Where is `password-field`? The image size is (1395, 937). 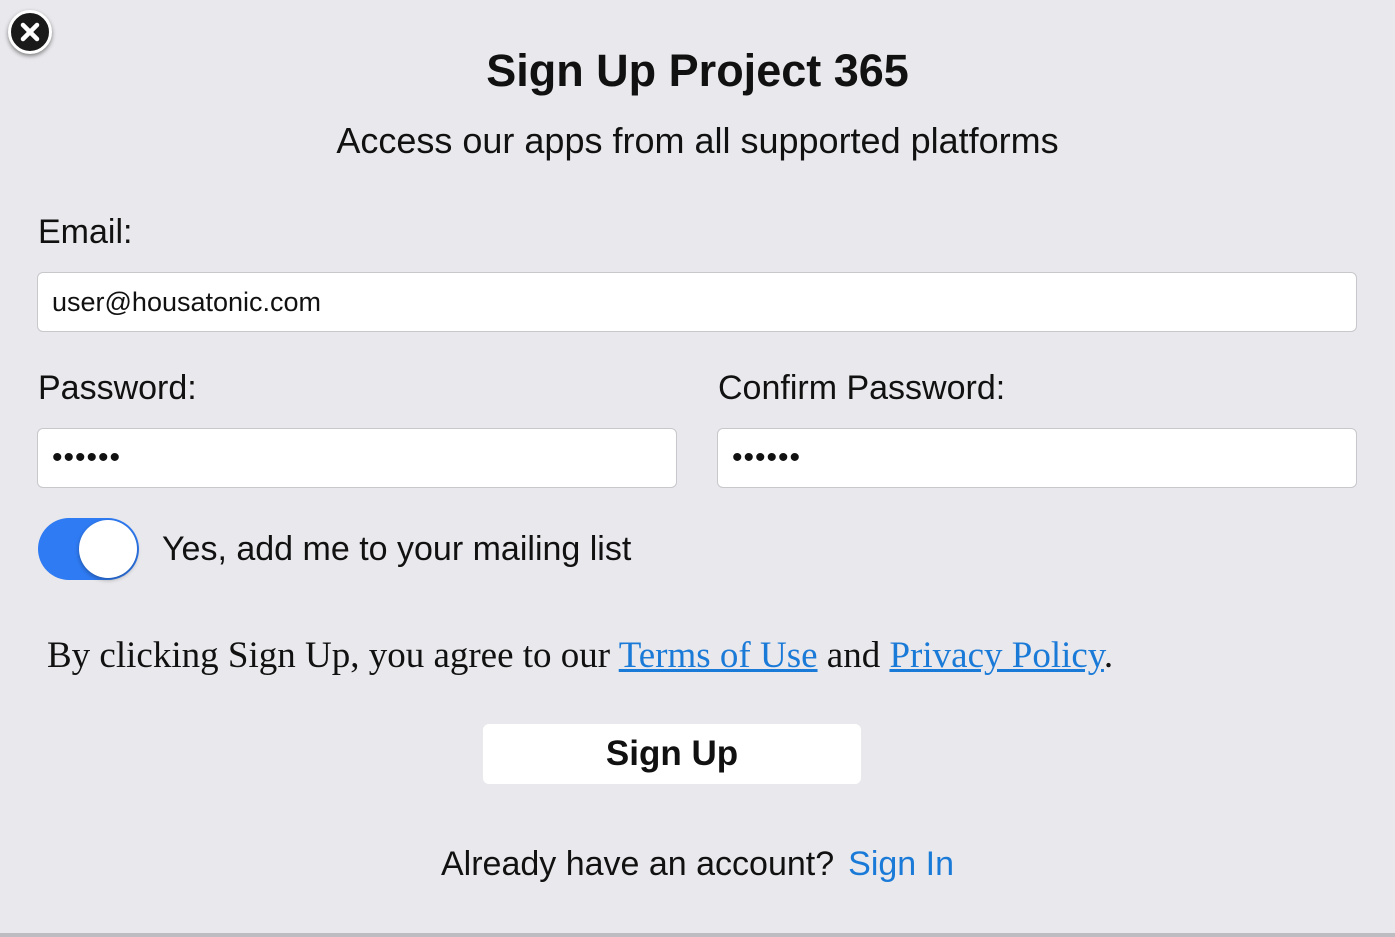
password-field is located at coordinates (357, 458).